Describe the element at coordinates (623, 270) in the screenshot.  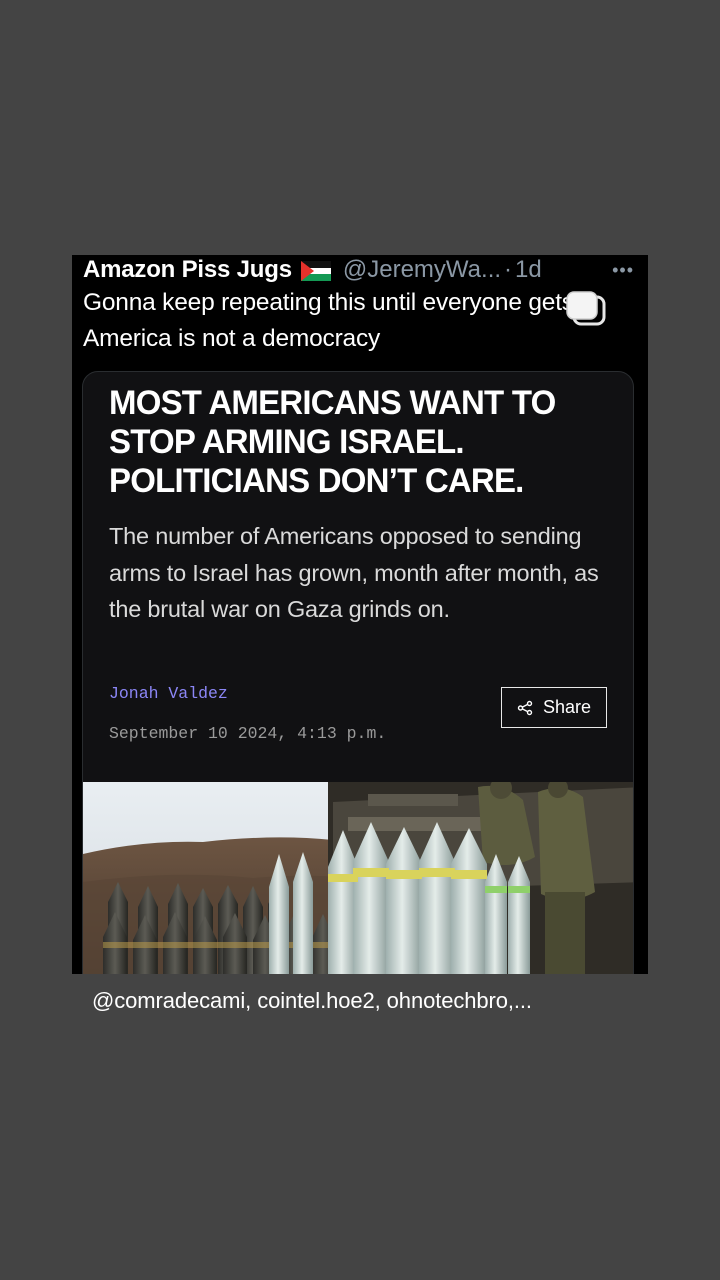
I see `more-options-icon: •••` at that location.